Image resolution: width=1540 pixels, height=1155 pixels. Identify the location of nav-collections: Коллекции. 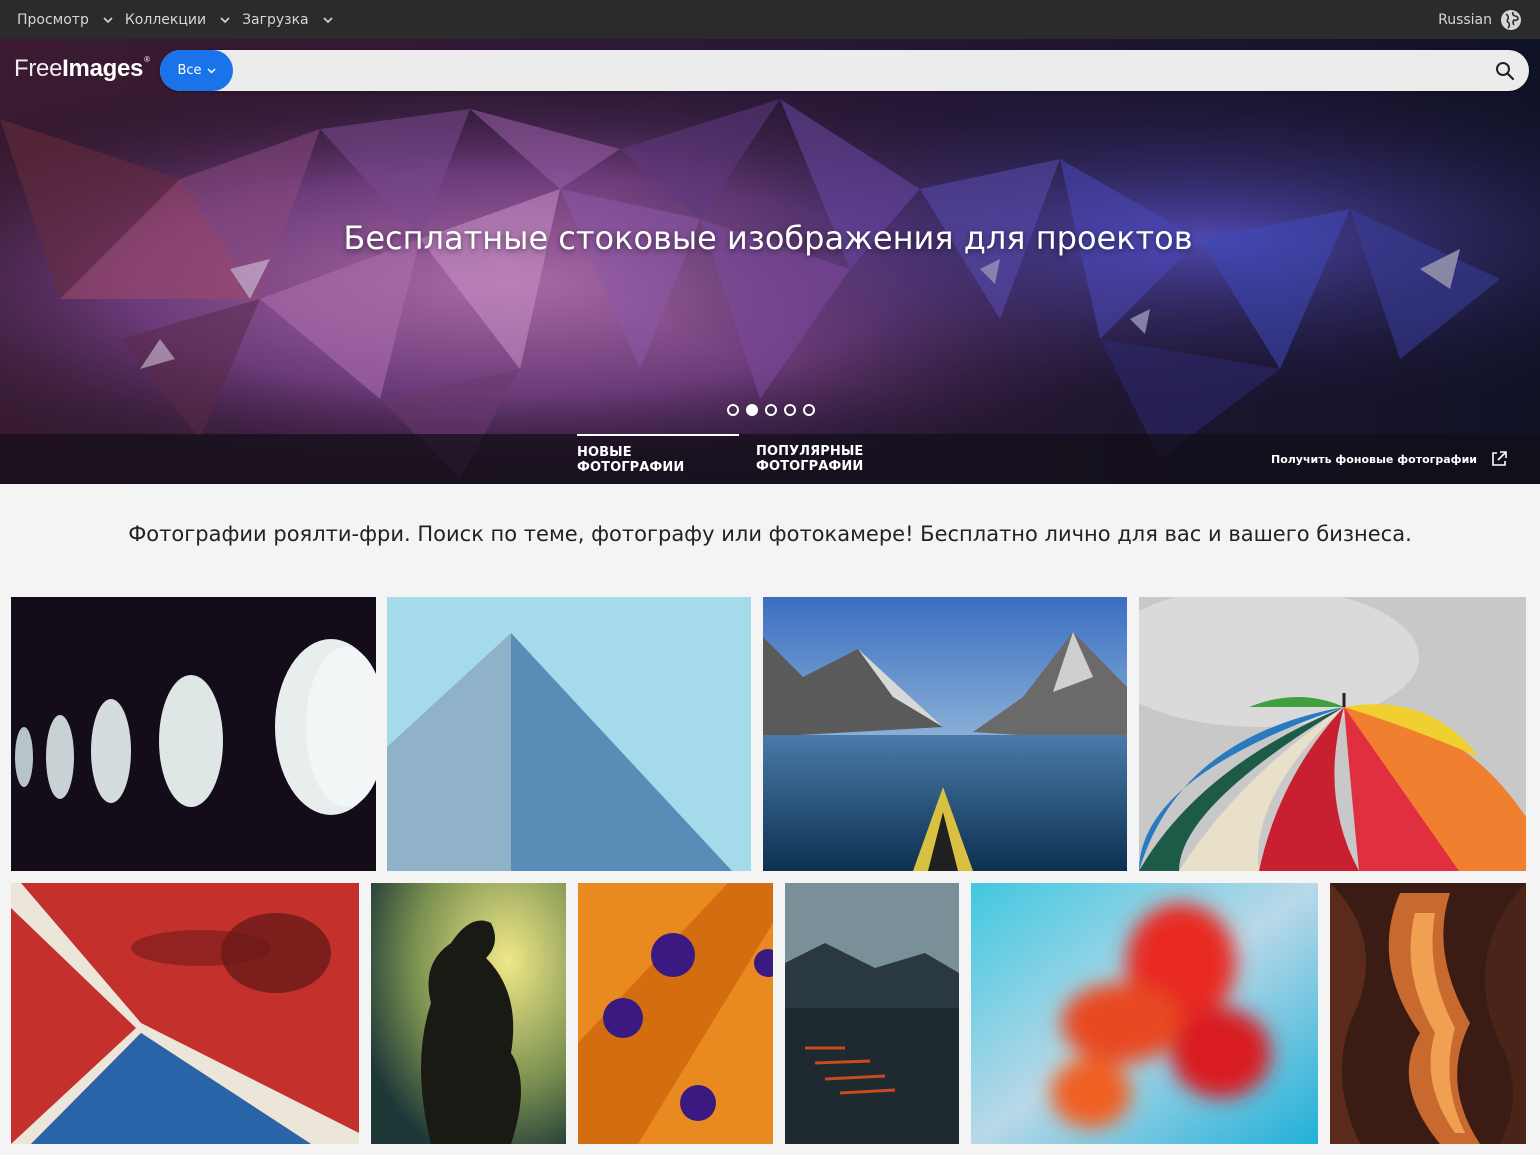
(177, 20).